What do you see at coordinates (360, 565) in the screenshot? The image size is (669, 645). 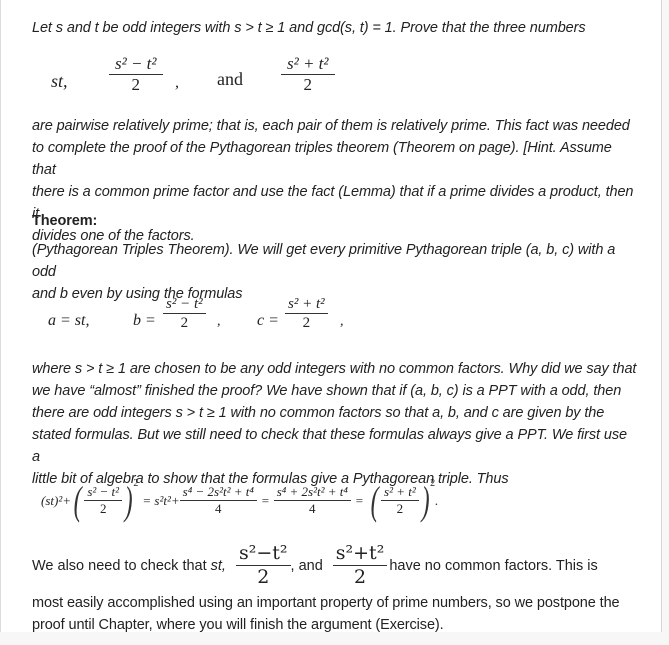 I see `inline-fraction-sum: s²+t² 2` at bounding box center [360, 565].